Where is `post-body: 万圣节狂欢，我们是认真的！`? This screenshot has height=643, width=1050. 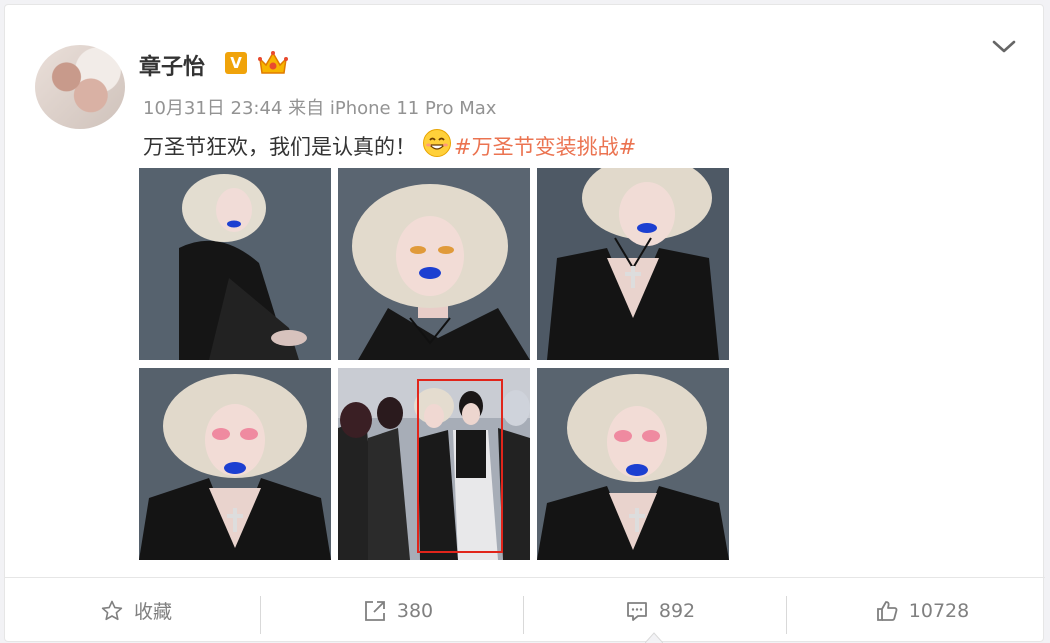 post-body: 万圣节狂欢，我们是认真的！ is located at coordinates (279, 147).